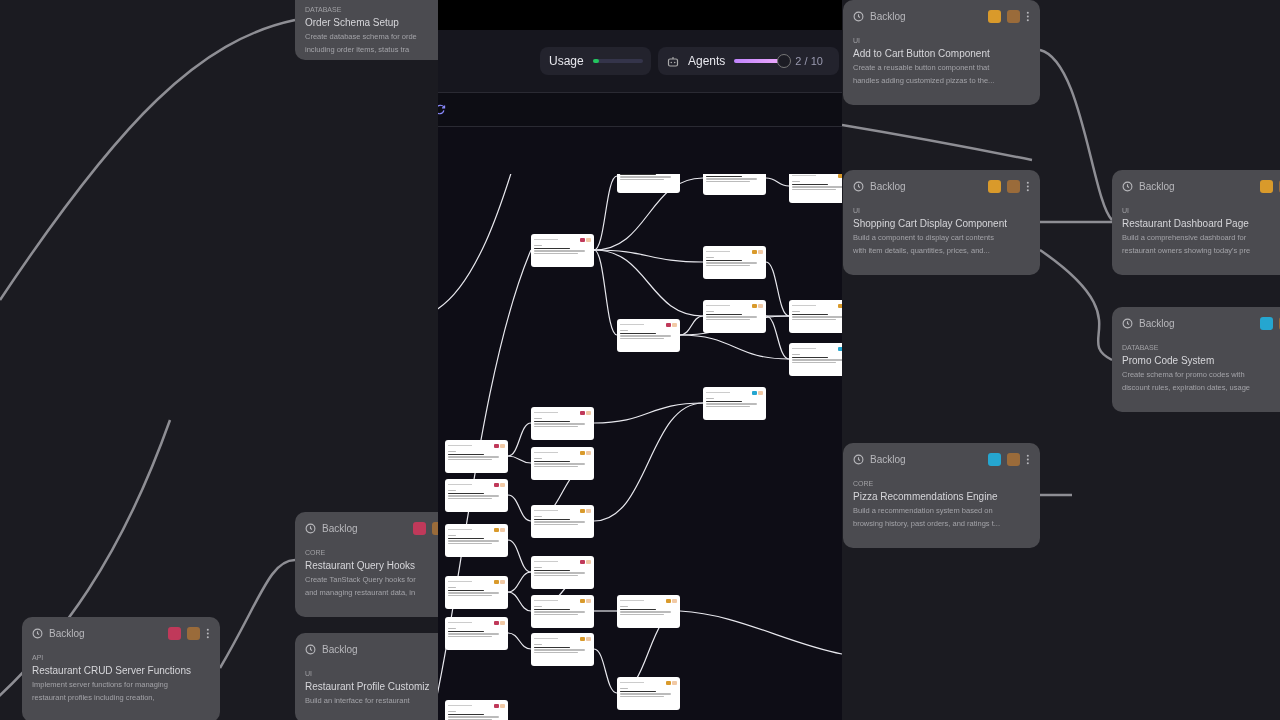 The width and height of the screenshot is (1280, 720). I want to click on task-title: Restaurant Dashboard Page, so click(1185, 223).